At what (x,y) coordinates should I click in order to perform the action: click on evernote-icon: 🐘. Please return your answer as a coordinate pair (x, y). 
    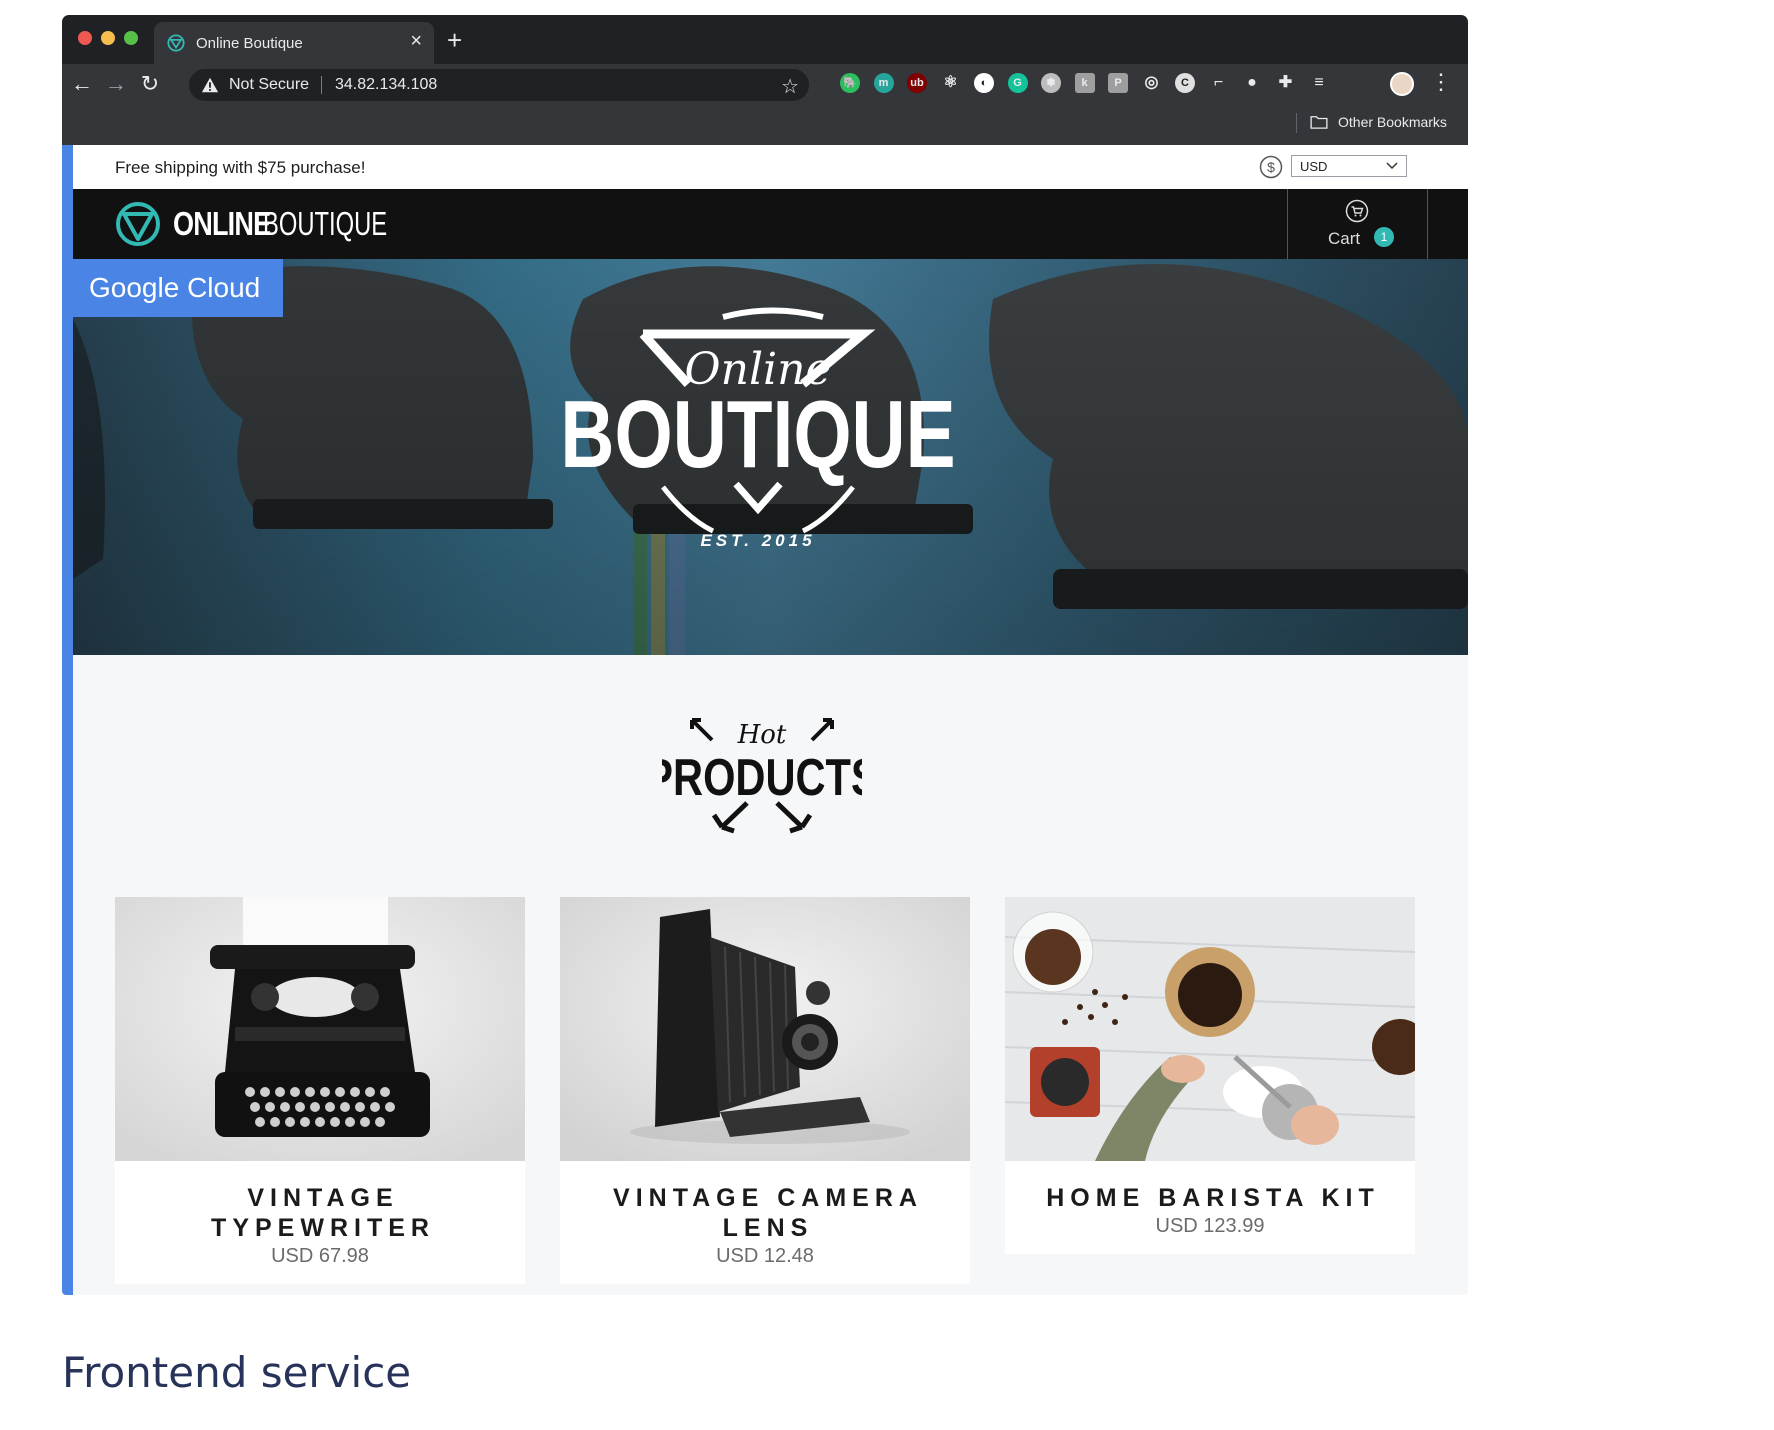
    Looking at the image, I should click on (850, 83).